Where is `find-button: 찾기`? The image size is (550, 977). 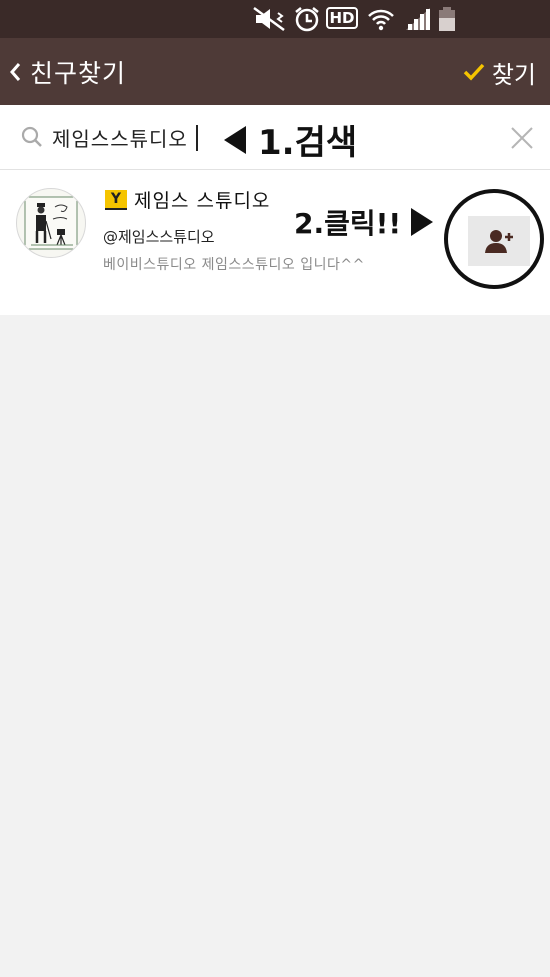 find-button: 찾기 is located at coordinates (499, 72).